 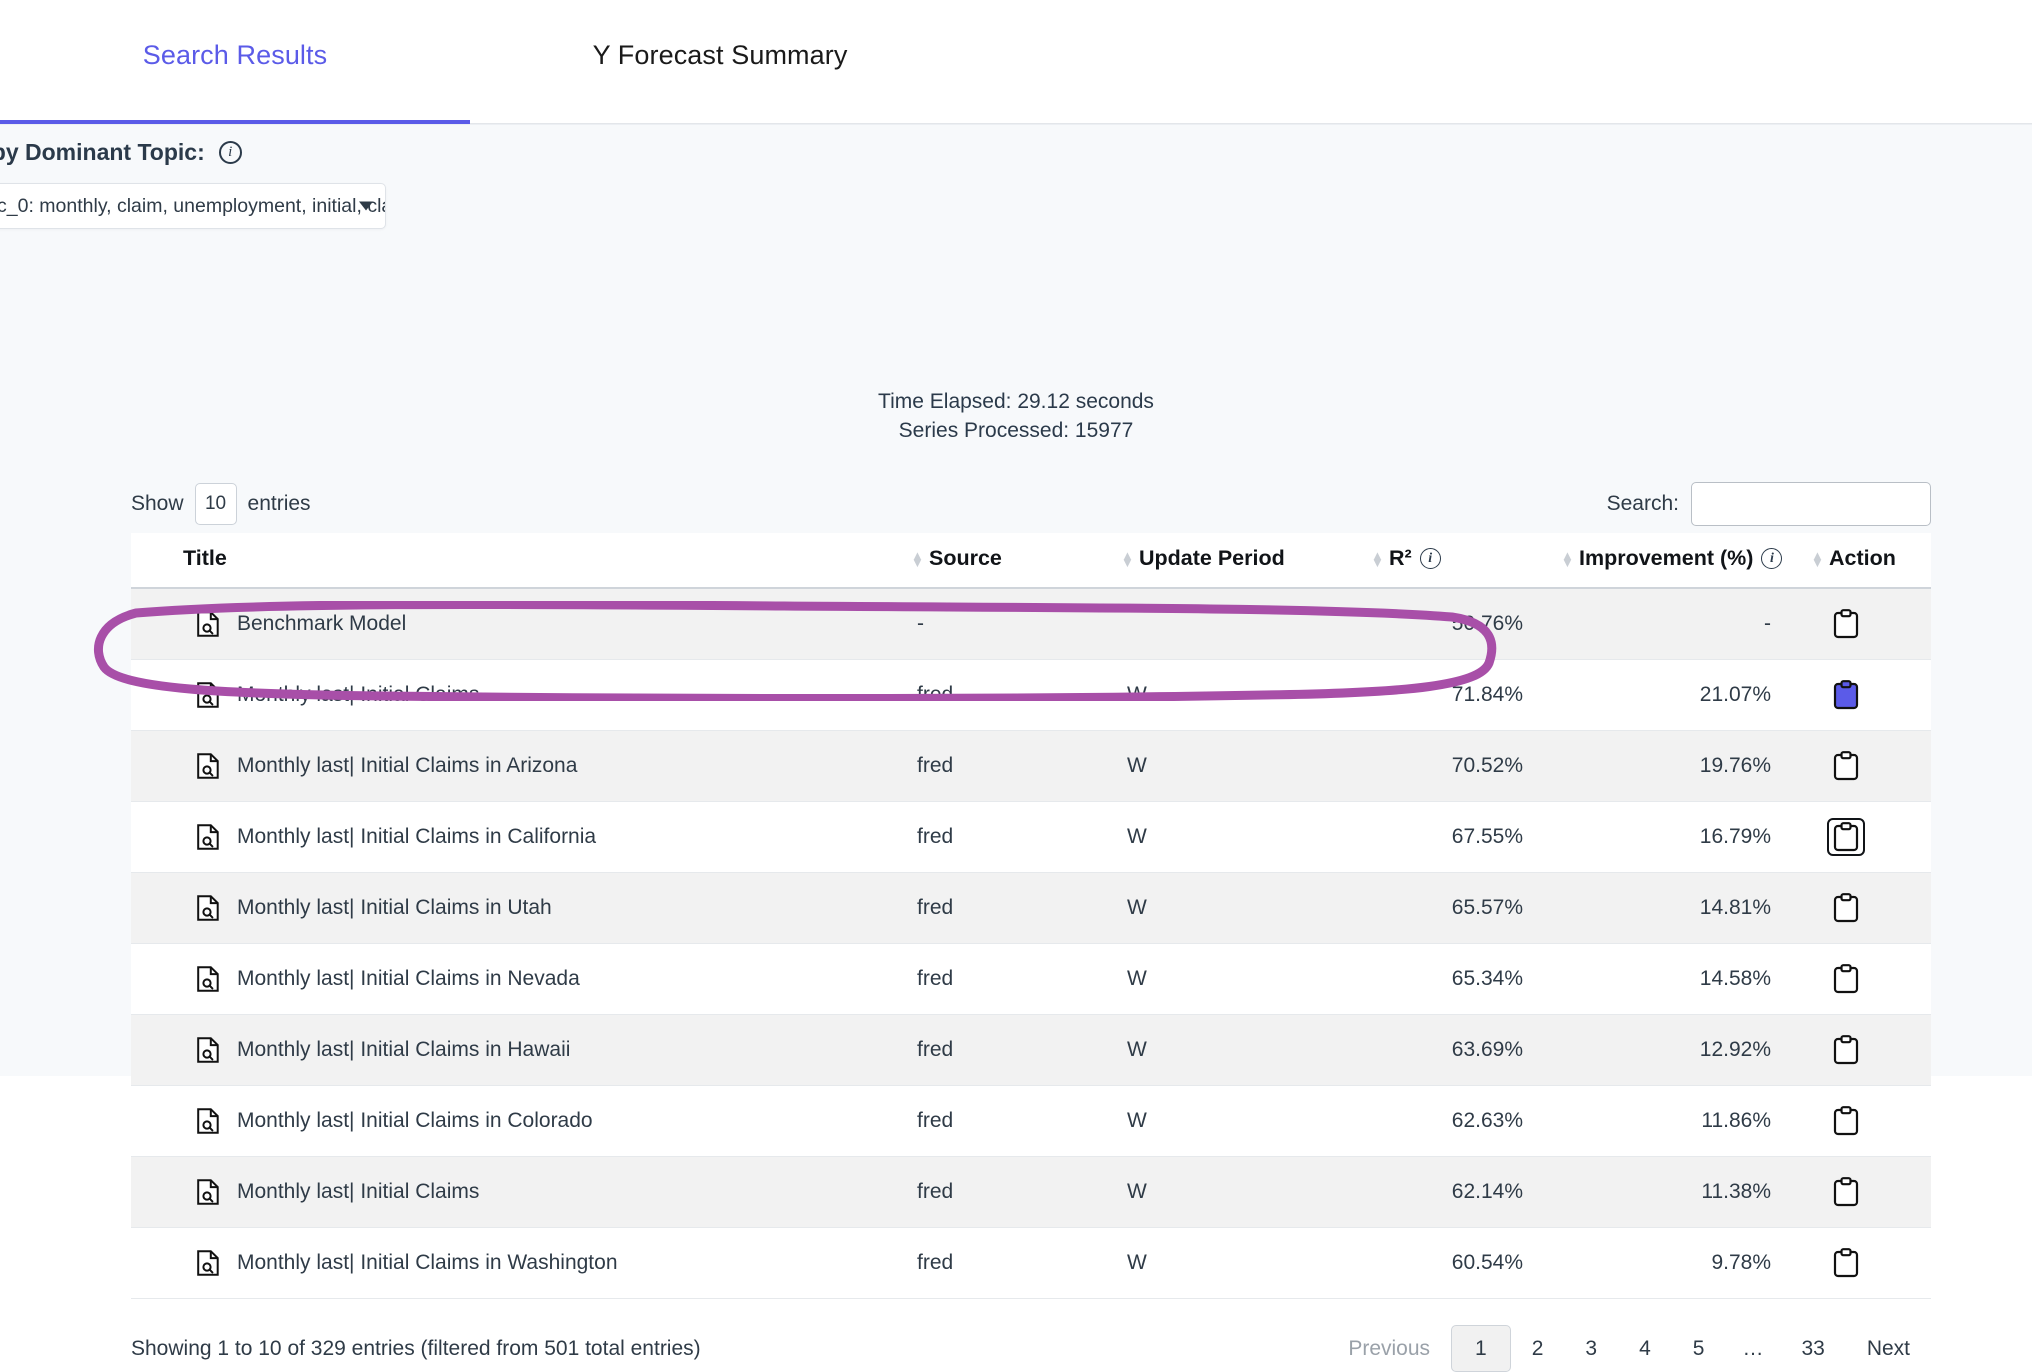 I want to click on cell-r2: 67.55%, so click(x=1466, y=837).